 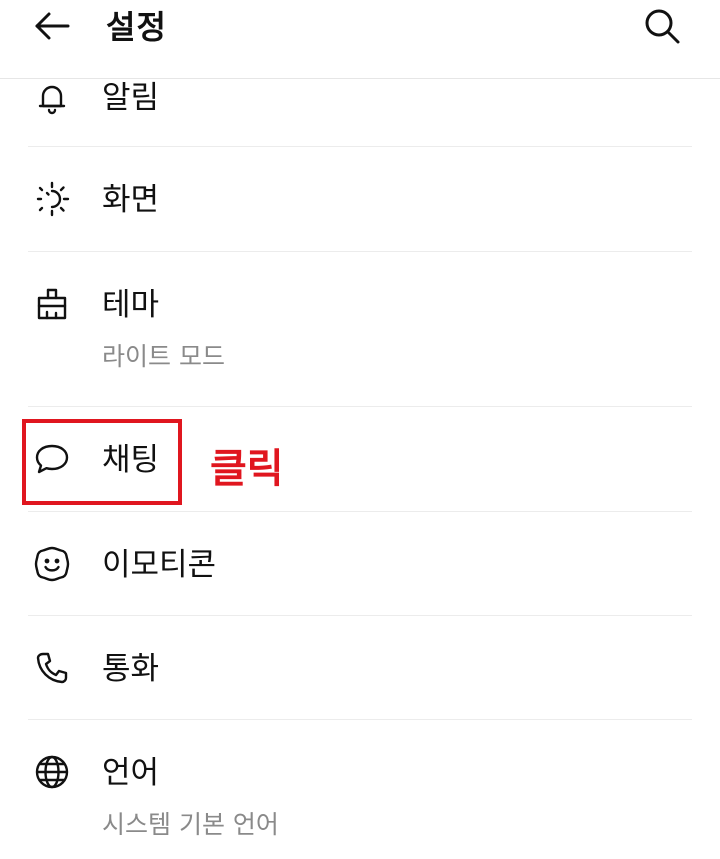 What do you see at coordinates (52, 98) in the screenshot?
I see `bell-icon` at bounding box center [52, 98].